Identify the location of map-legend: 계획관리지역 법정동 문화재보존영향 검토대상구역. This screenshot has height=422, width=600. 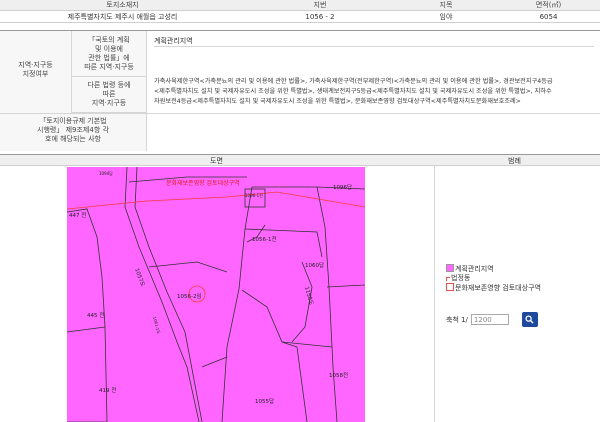
(493, 278).